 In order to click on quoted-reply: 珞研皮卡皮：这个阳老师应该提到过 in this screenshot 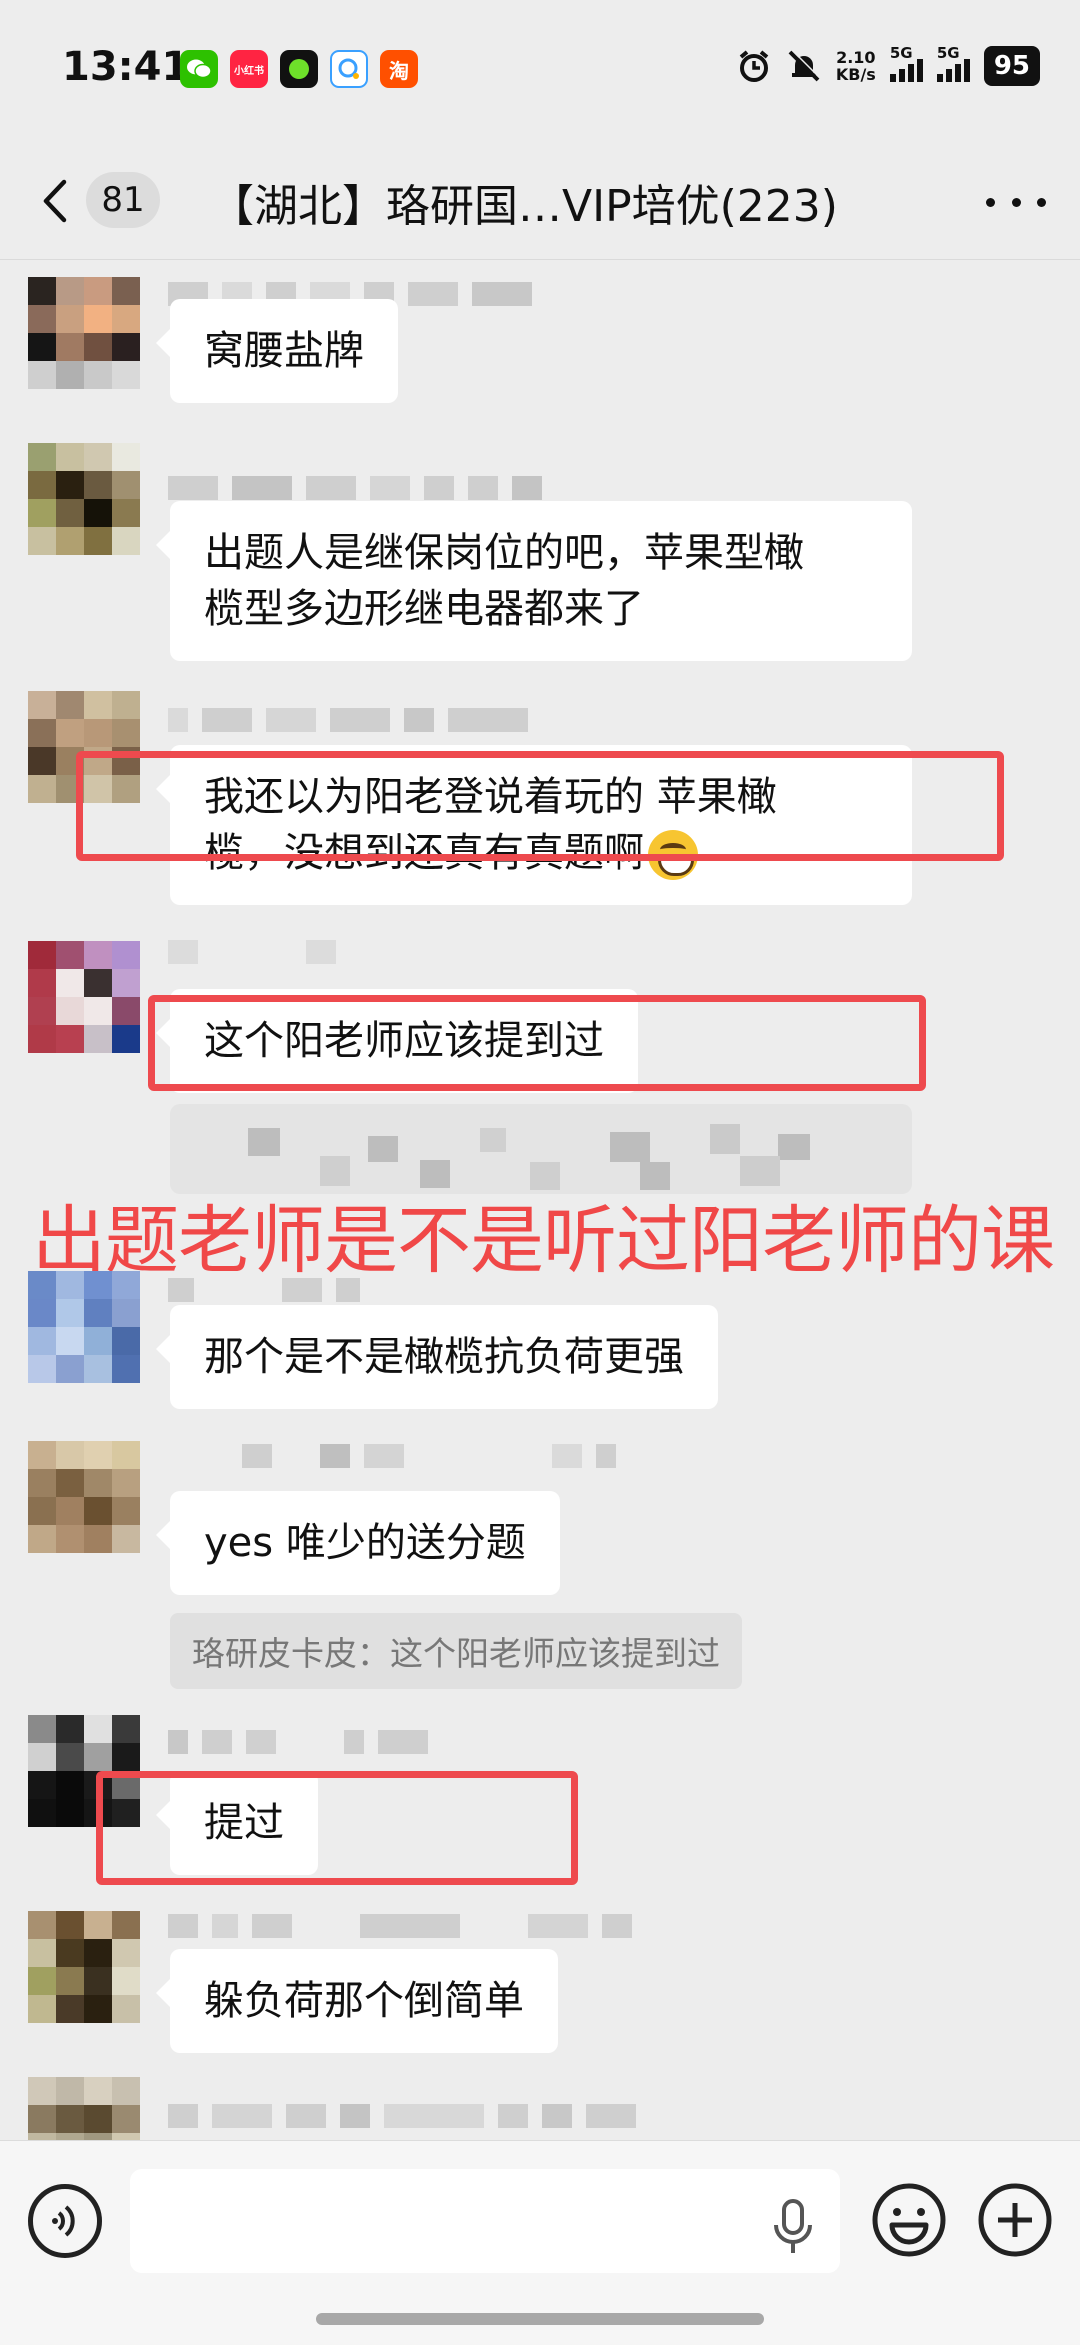, I will do `click(456, 1651)`.